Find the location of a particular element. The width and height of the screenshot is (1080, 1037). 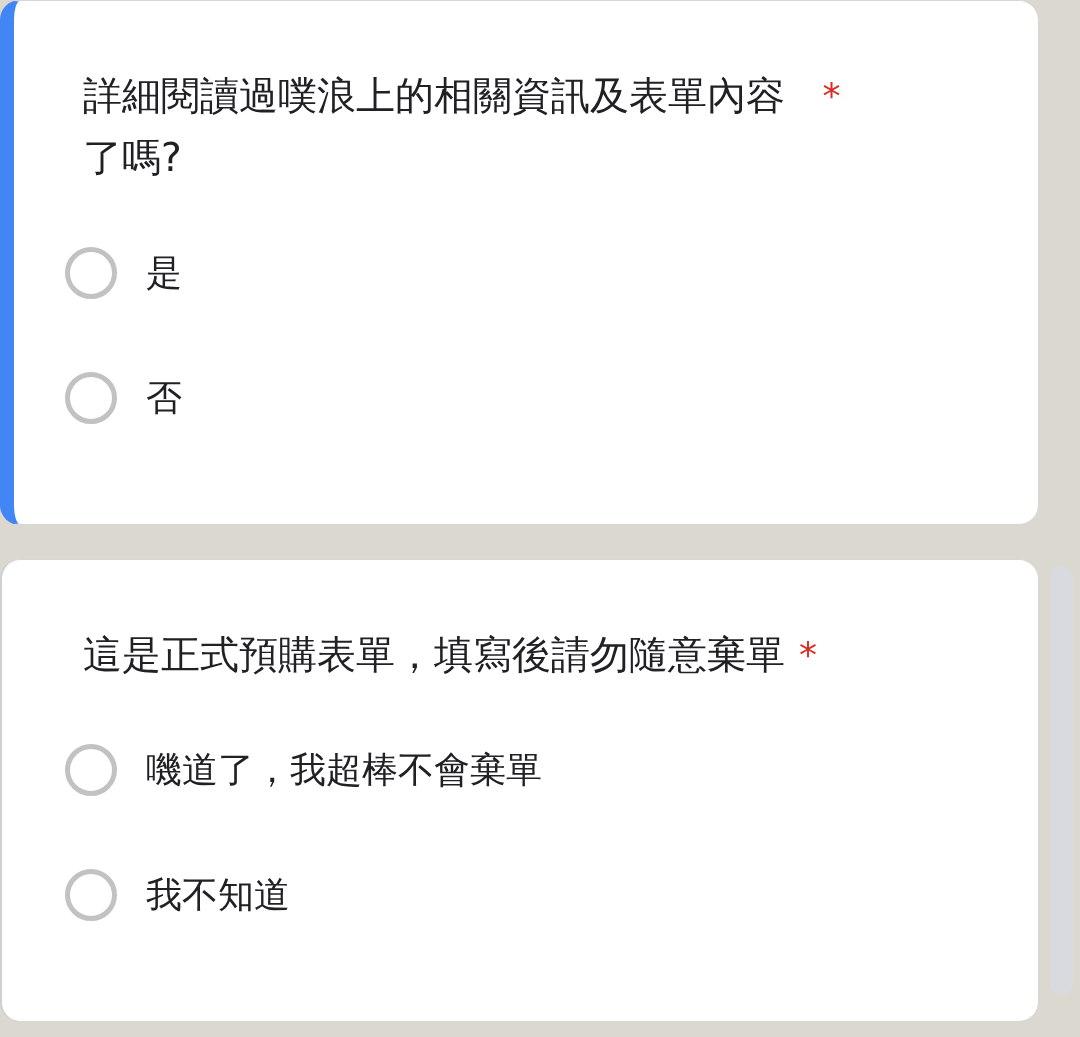

option-label: 我不知道 is located at coordinates (218, 894).